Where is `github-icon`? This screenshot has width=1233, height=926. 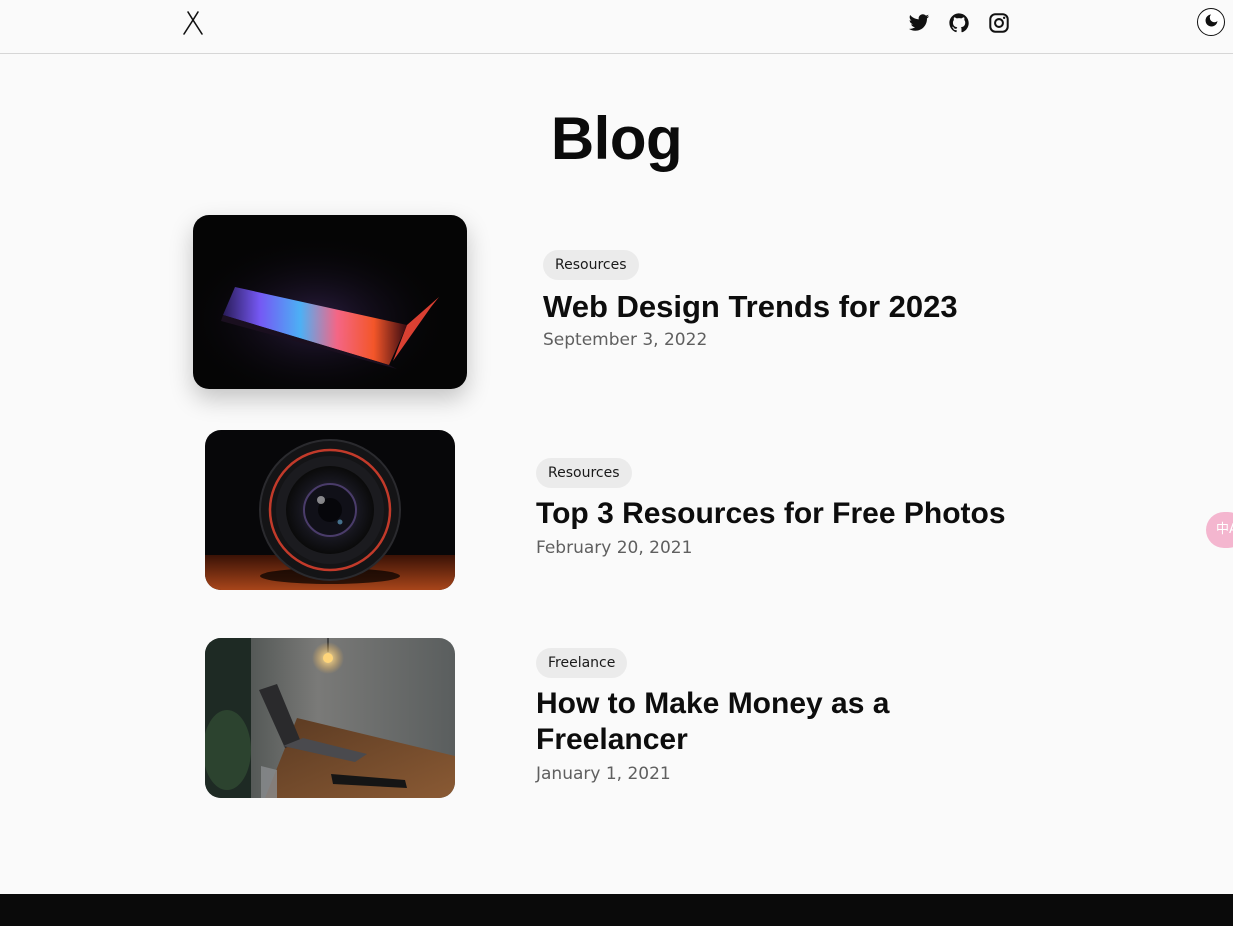
github-icon is located at coordinates (959, 23).